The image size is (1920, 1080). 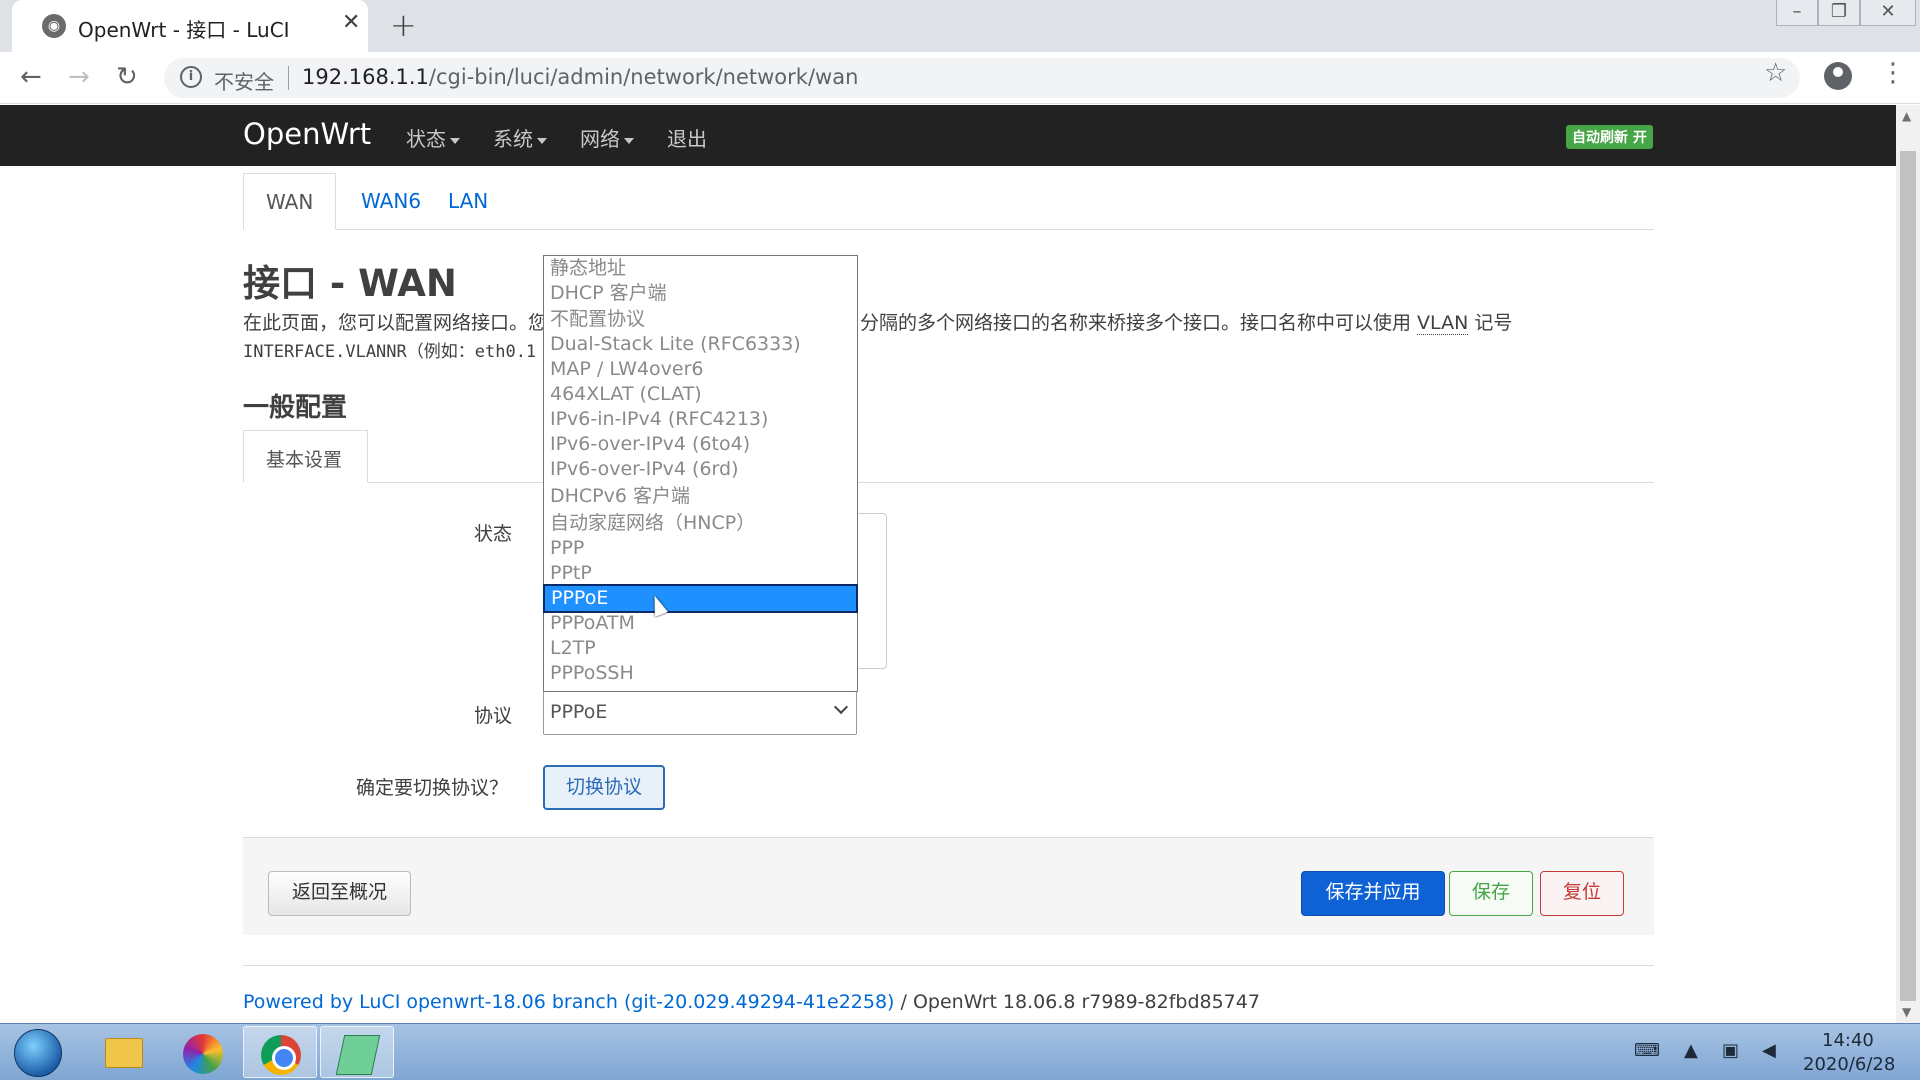 I want to click on scroll-up-icon: ▲, so click(x=1906, y=116).